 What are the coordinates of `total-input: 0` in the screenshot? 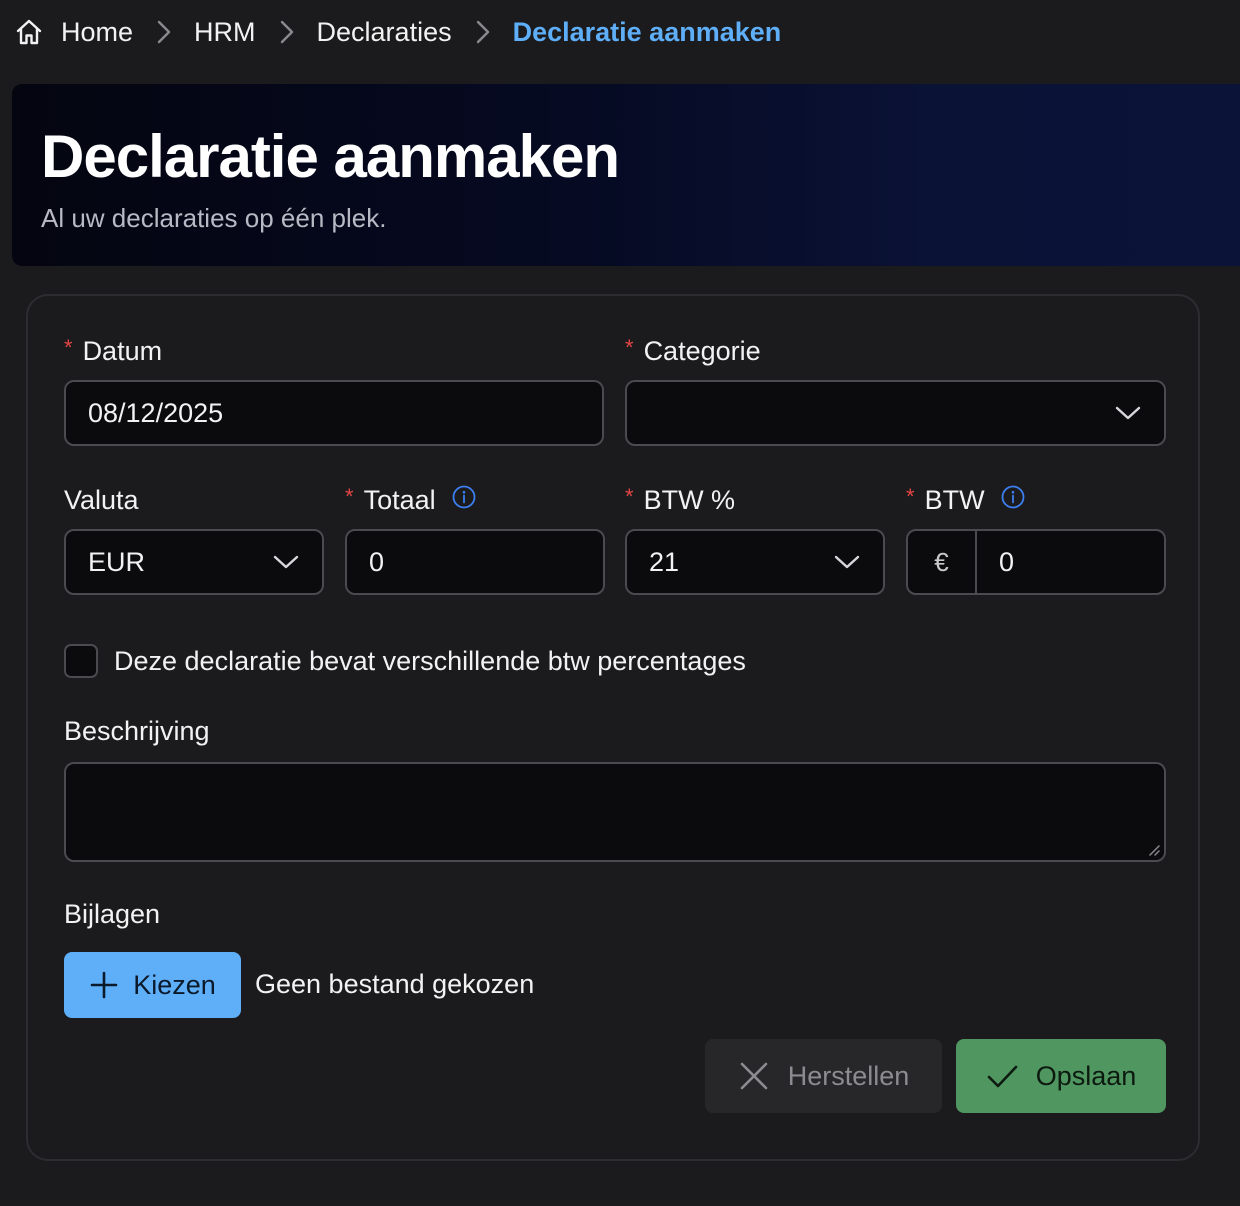 It's located at (475, 562).